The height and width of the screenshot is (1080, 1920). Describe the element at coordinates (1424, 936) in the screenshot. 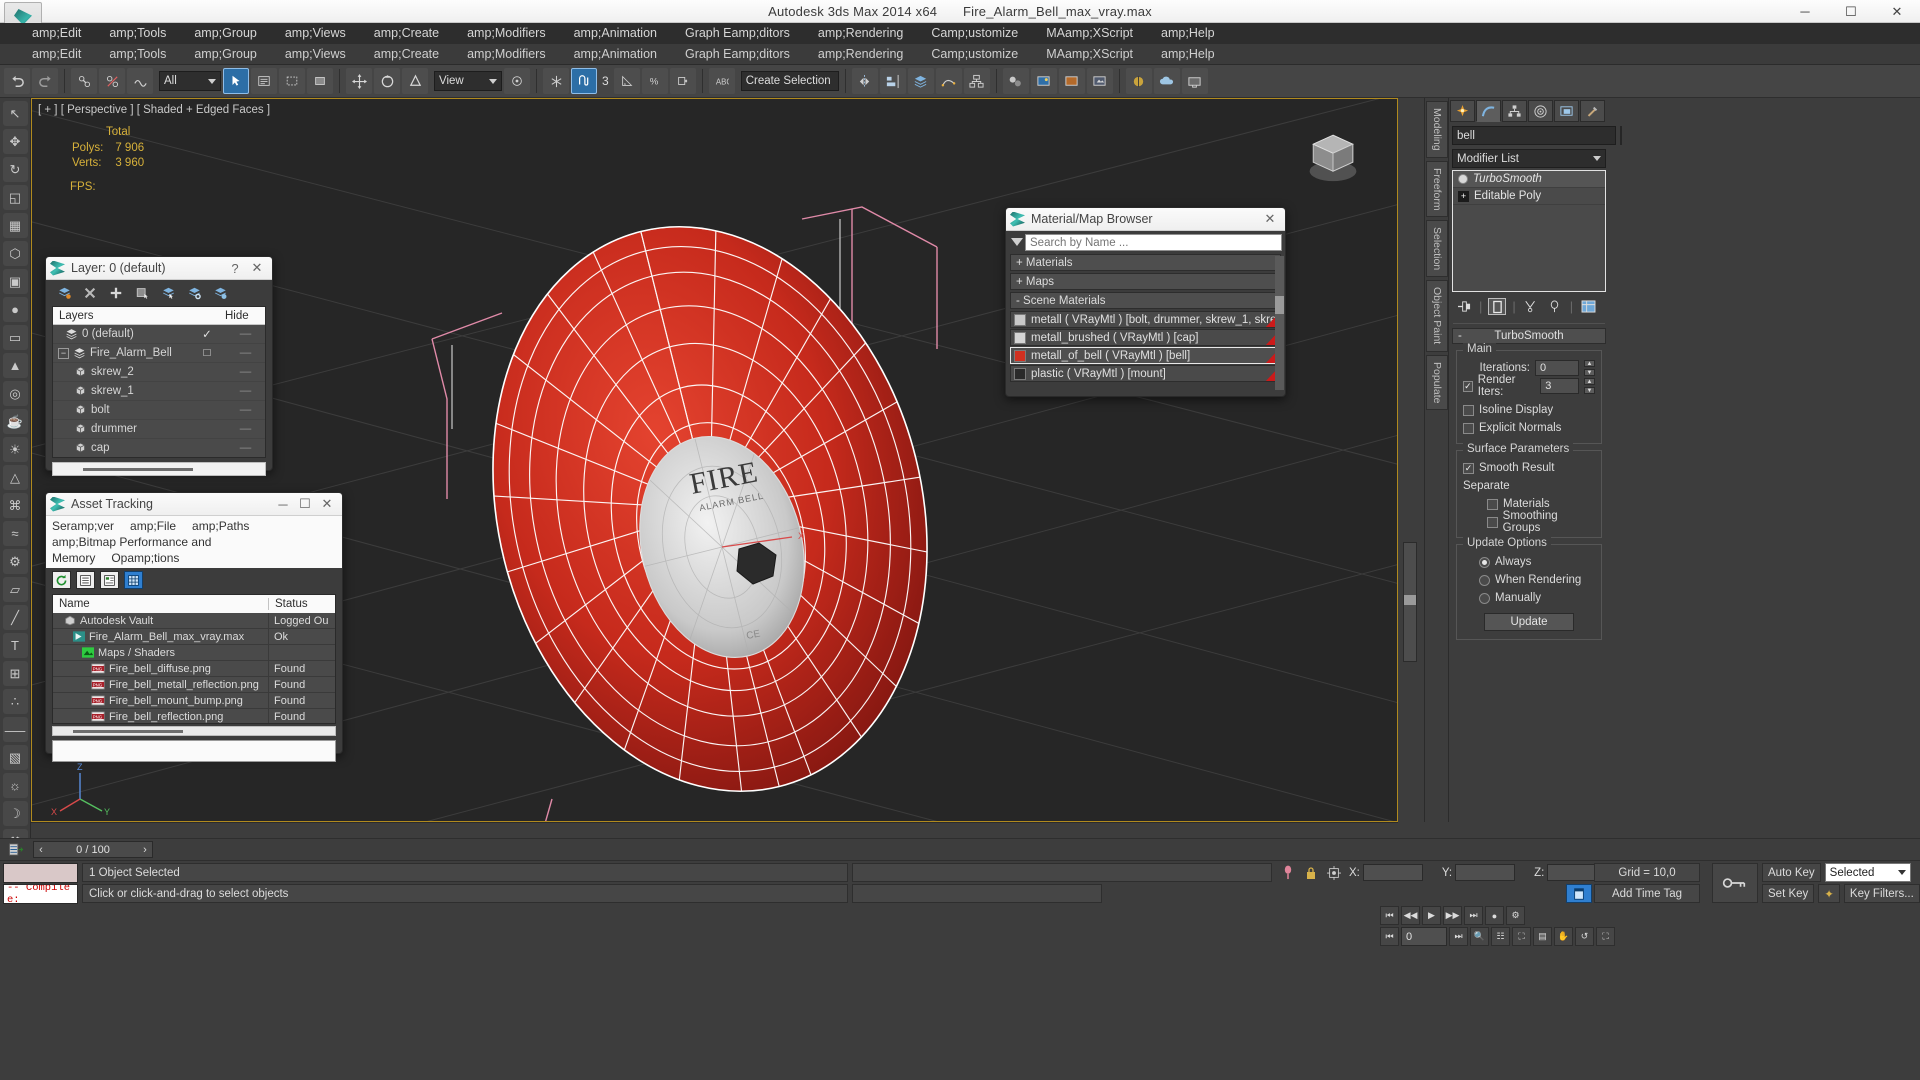

I see `current-key-field: 0` at that location.